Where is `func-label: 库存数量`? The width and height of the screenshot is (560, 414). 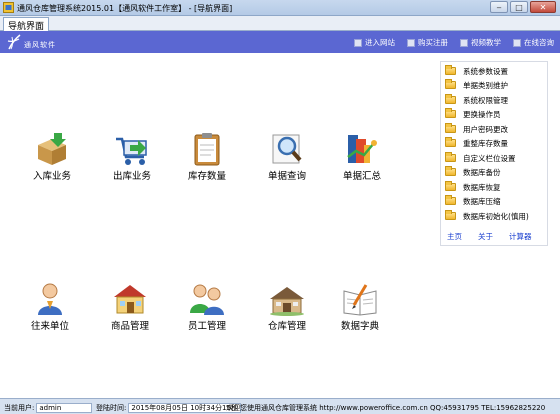 func-label: 库存数量 is located at coordinates (206, 176).